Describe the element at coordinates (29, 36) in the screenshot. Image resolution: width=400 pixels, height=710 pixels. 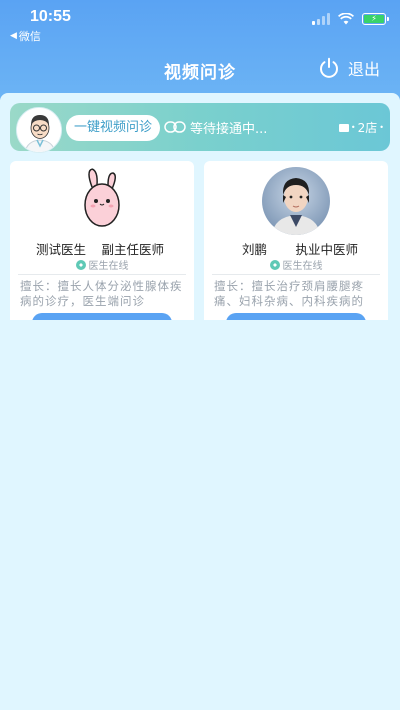
I see `back-label: 微信` at that location.